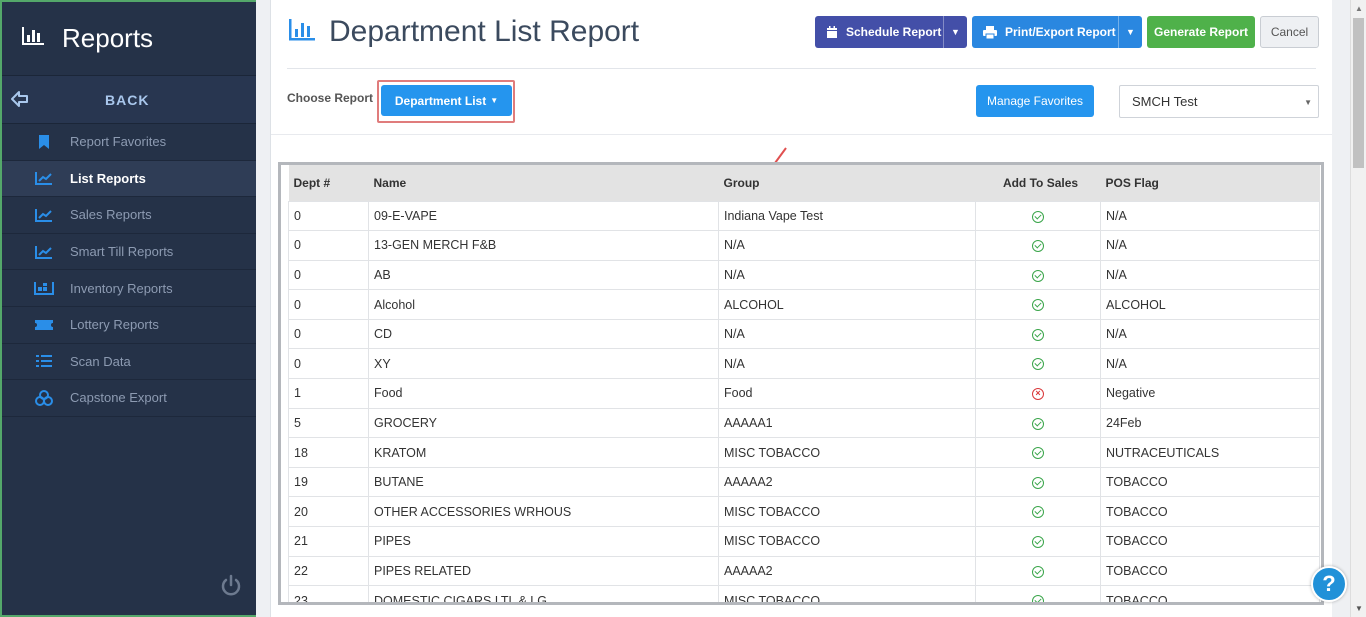  I want to click on page-scrollbar: ▲ ▼, so click(1358, 308).